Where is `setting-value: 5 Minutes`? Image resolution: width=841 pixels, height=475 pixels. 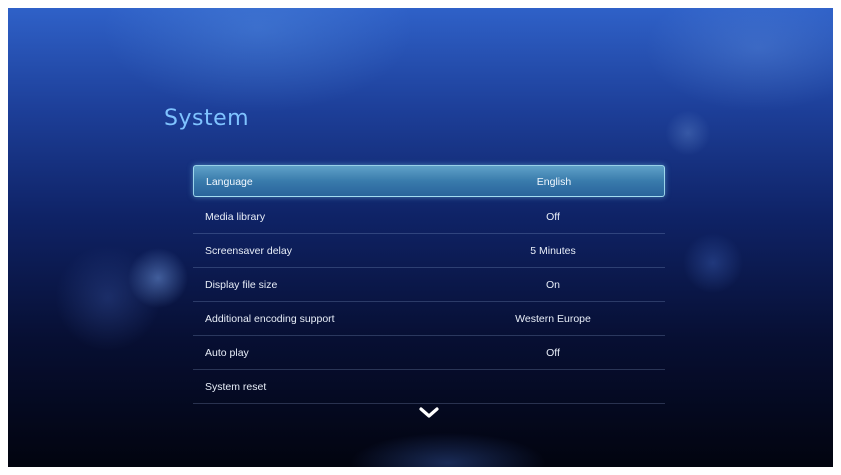
setting-value: 5 Minutes is located at coordinates (553, 251).